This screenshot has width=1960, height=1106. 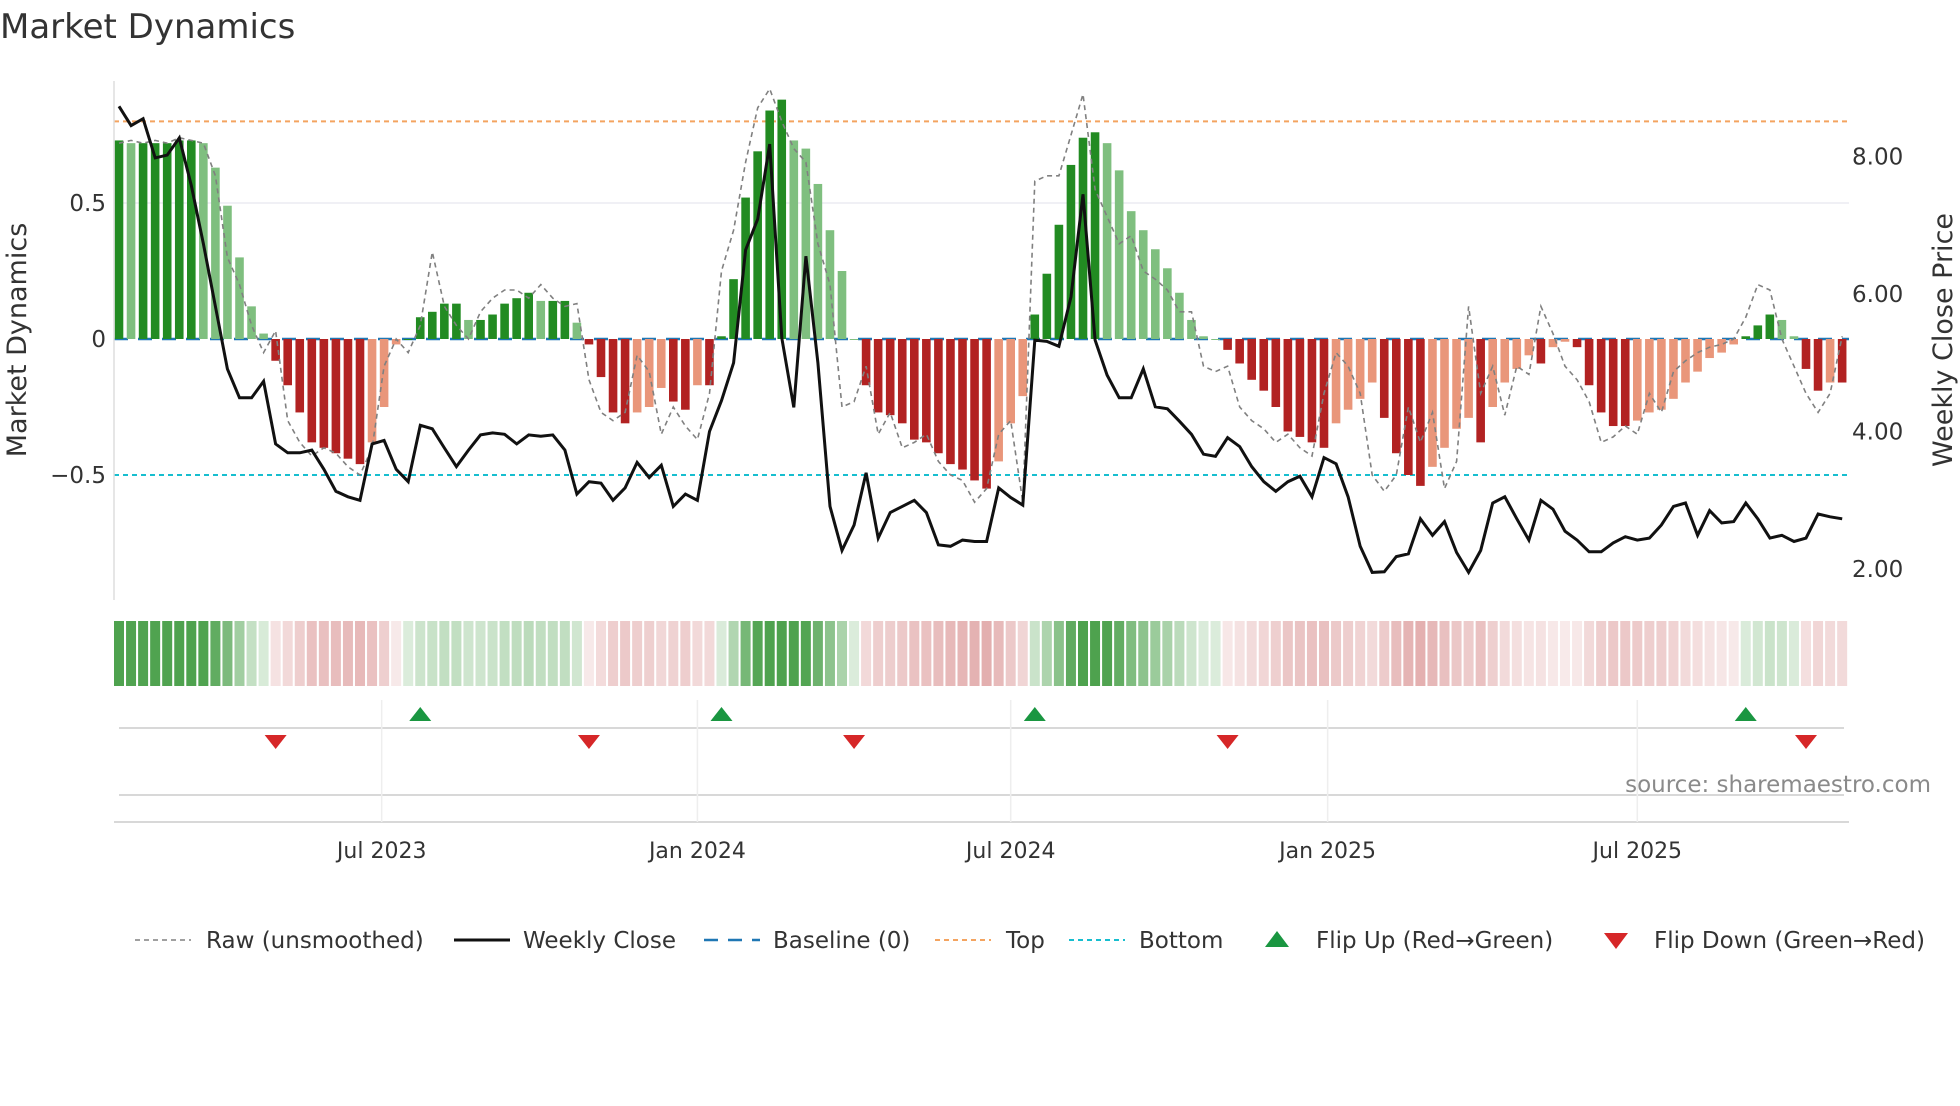 I want to click on y2-tick-label: 4.00, so click(x=1877, y=433).